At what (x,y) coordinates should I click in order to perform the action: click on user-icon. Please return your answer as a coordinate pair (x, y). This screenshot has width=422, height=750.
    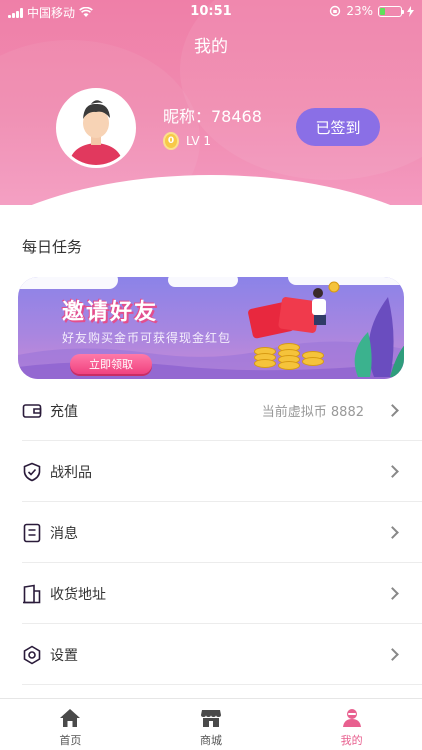
    Looking at the image, I should click on (351, 718).